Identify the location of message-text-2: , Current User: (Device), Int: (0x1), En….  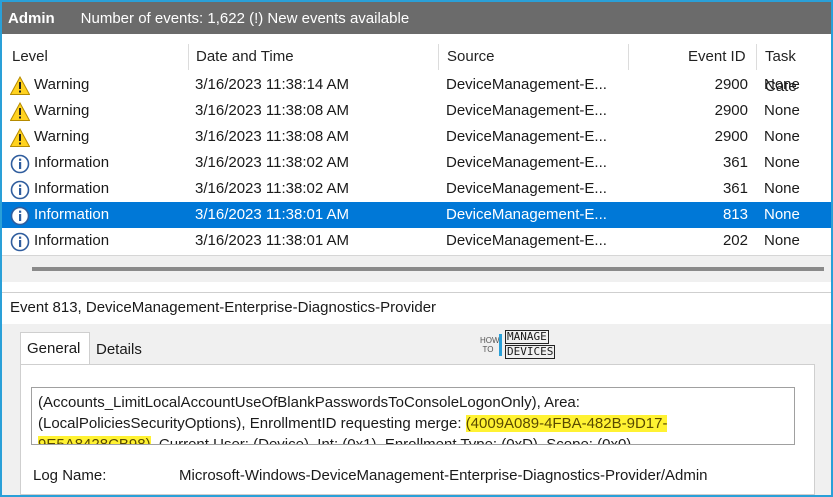
(393, 440).